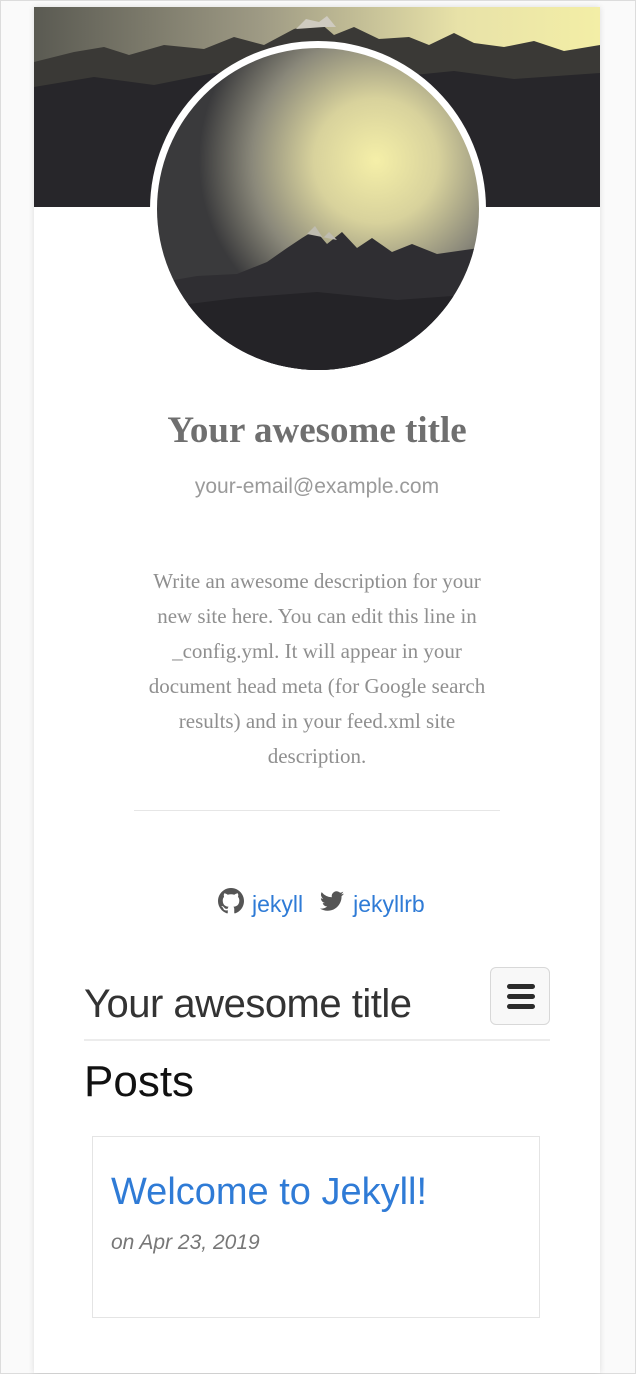 This screenshot has height=1374, width=636. What do you see at coordinates (248, 1004) in the screenshot?
I see `navbar-brand-link: Your awesome title` at bounding box center [248, 1004].